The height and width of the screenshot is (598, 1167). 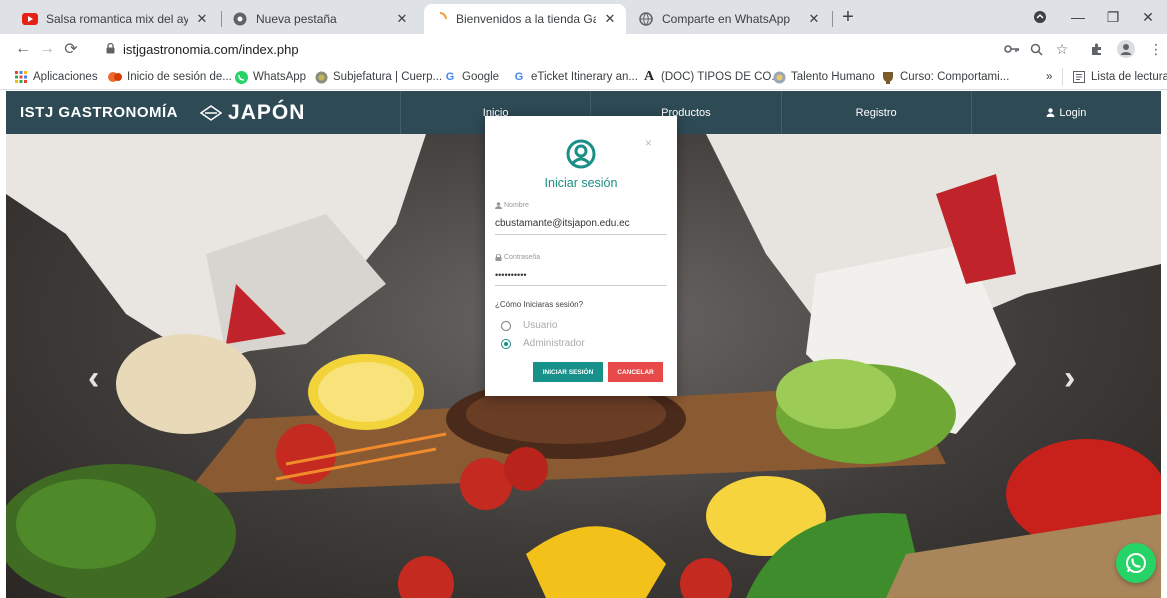 I want to click on password-field-label: Contraseña, so click(x=517, y=257).